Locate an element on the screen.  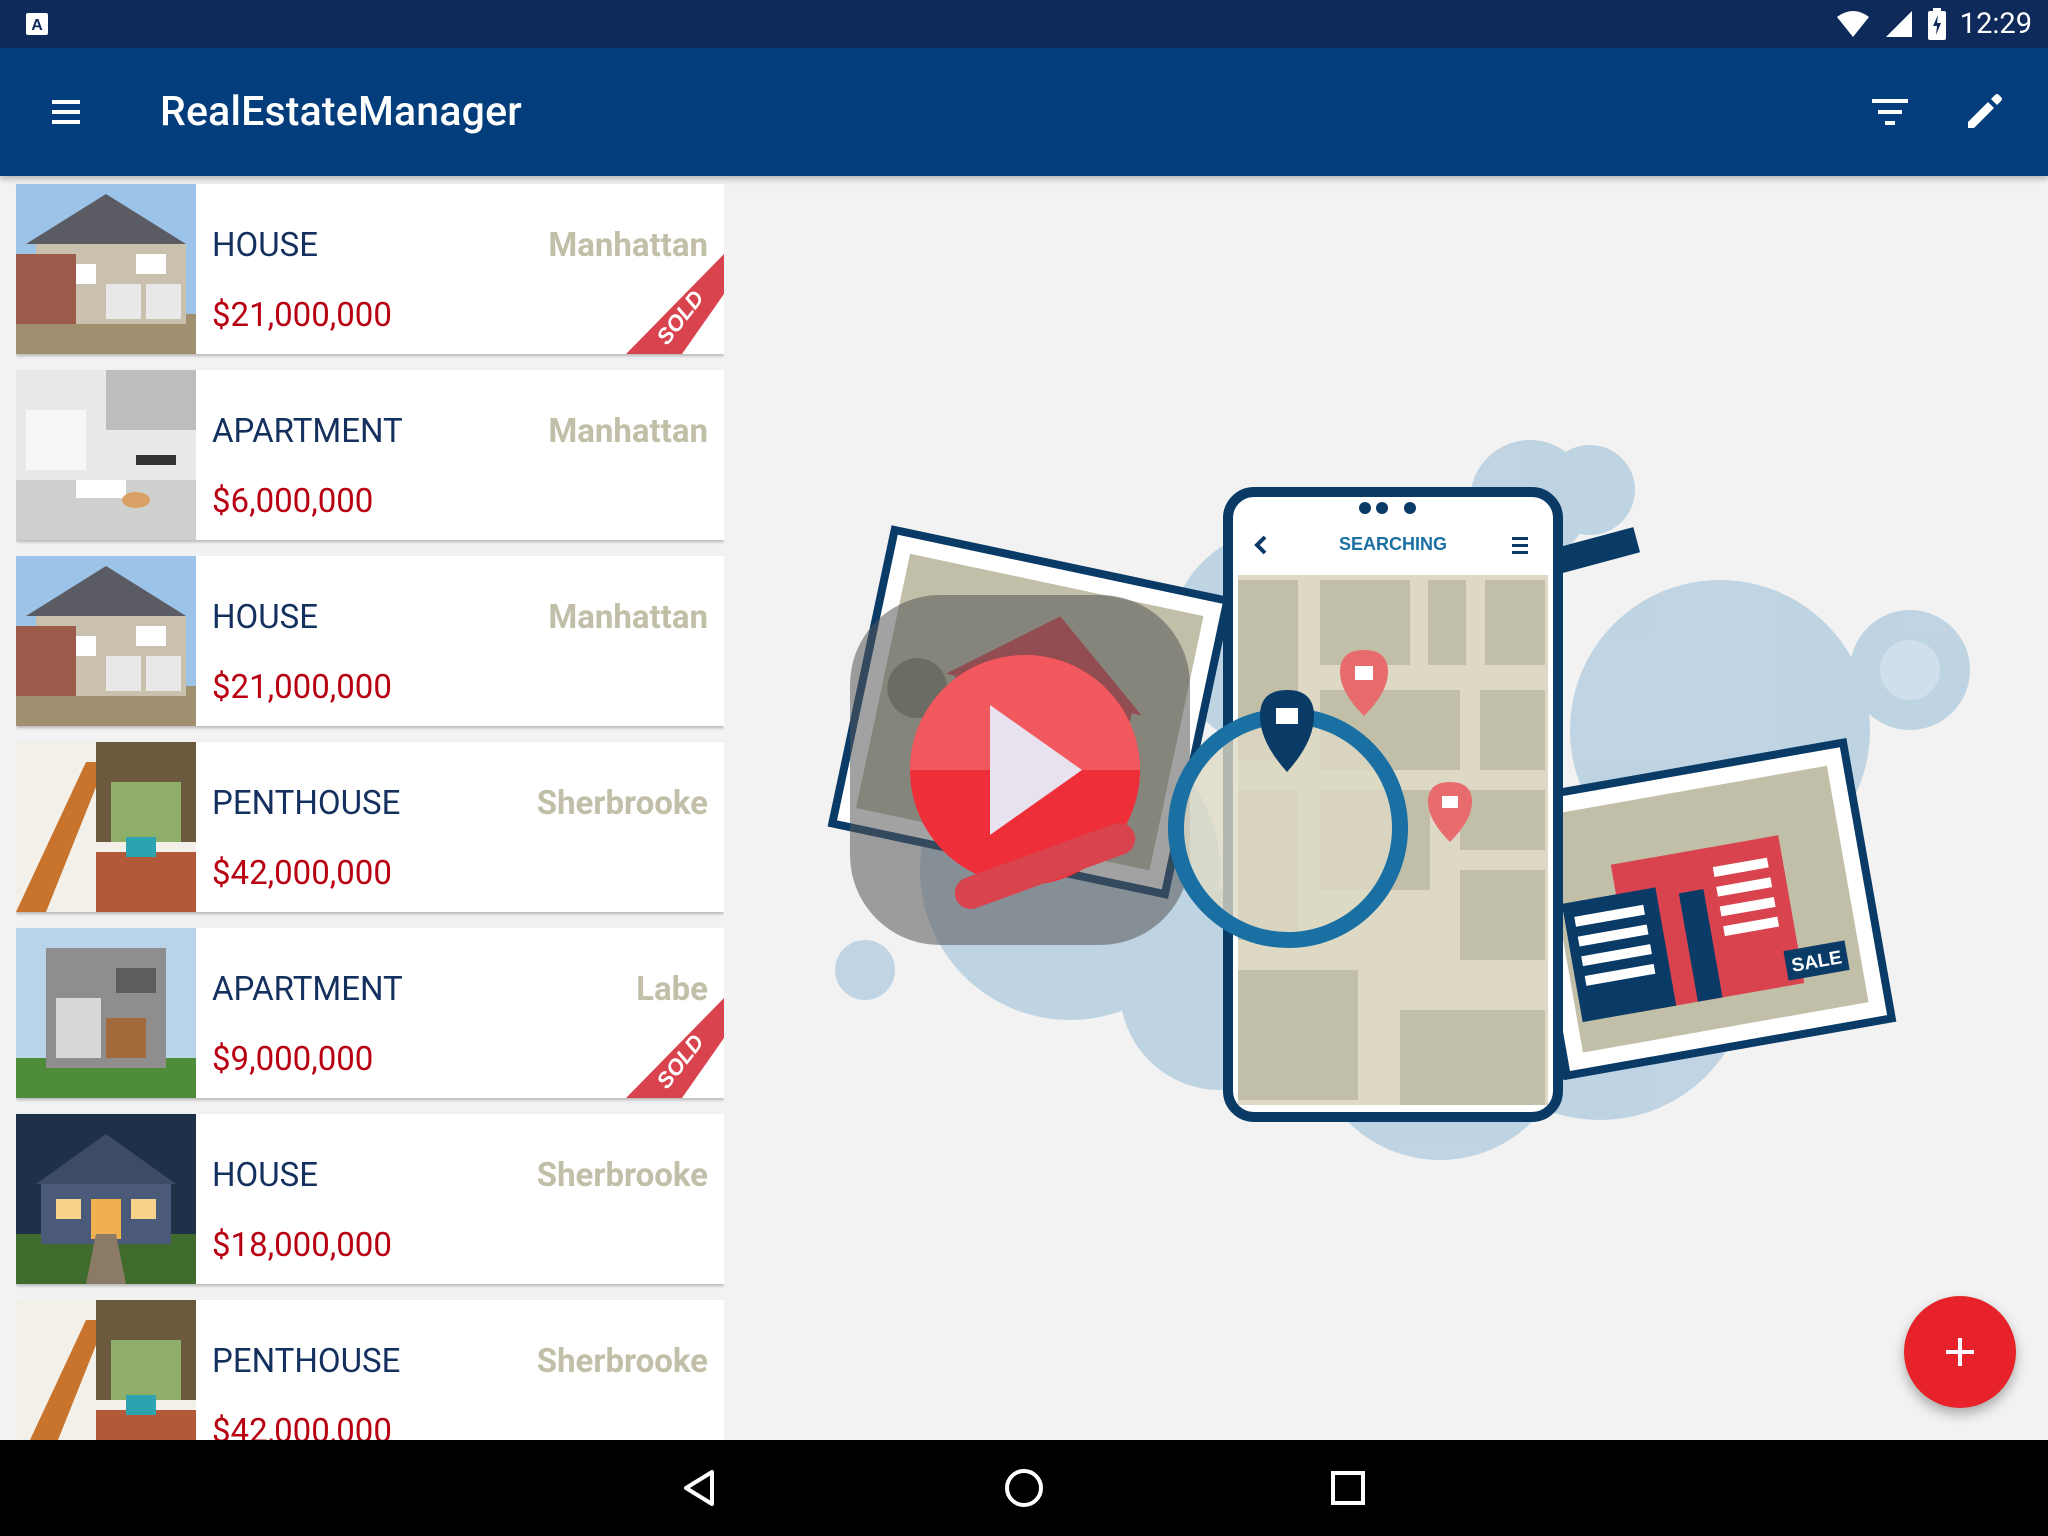
app-bar: RealEstateManager is located at coordinates (1024, 112).